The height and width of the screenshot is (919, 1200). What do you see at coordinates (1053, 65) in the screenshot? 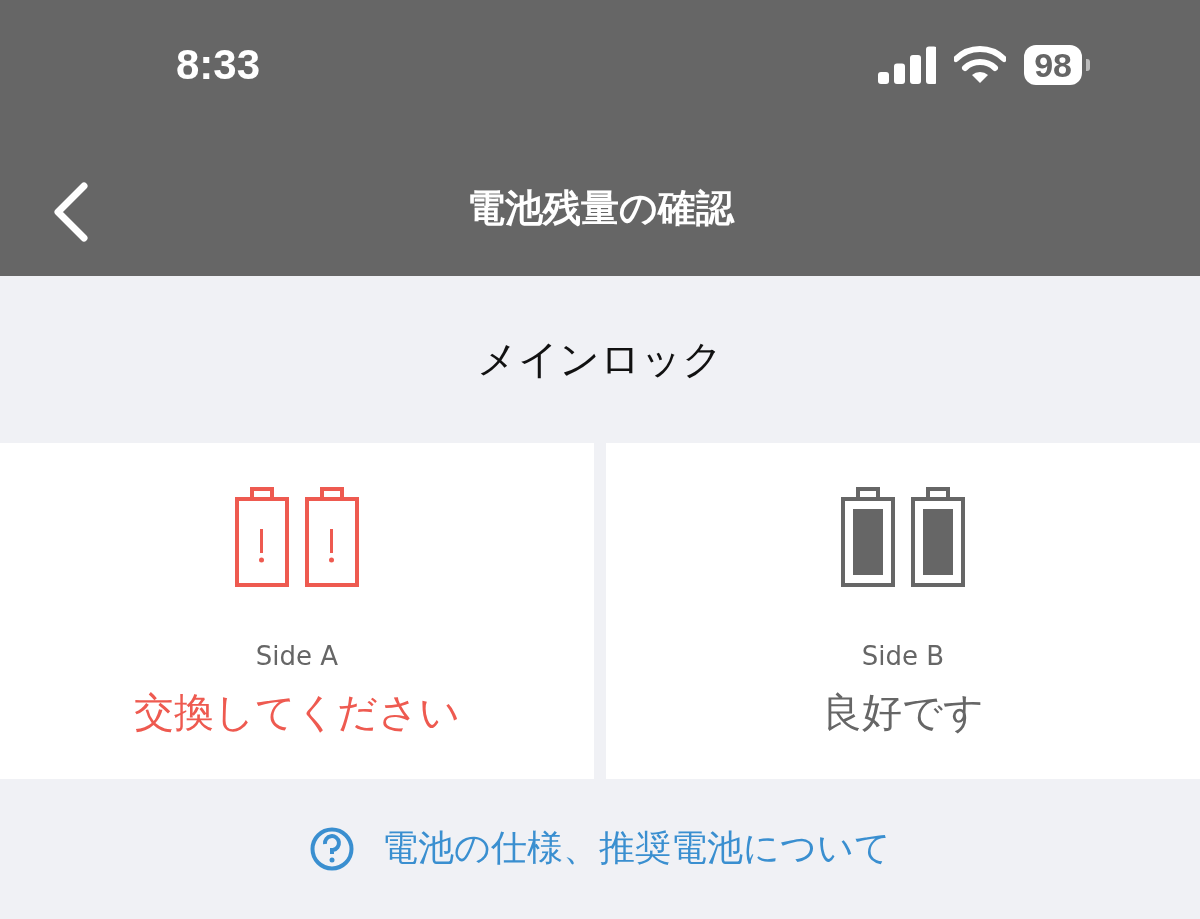
I see `battery-level: 98` at bounding box center [1053, 65].